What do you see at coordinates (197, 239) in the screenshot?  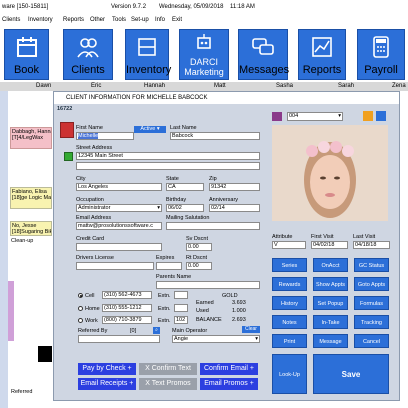 I see `sv-discount-label: Sv Dscnt` at bounding box center [197, 239].